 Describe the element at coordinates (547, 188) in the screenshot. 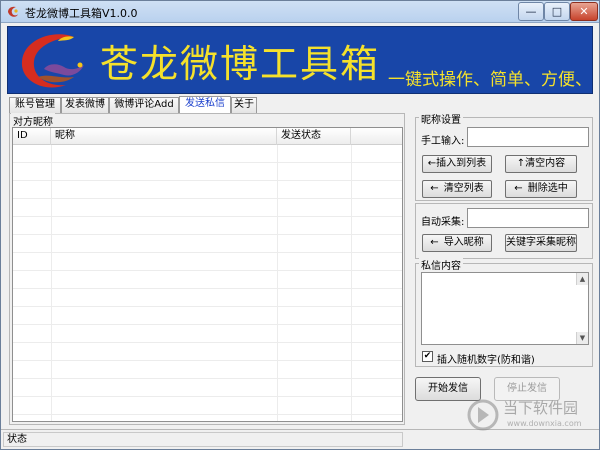

I see `delete-selected-label: 删除选中` at that location.